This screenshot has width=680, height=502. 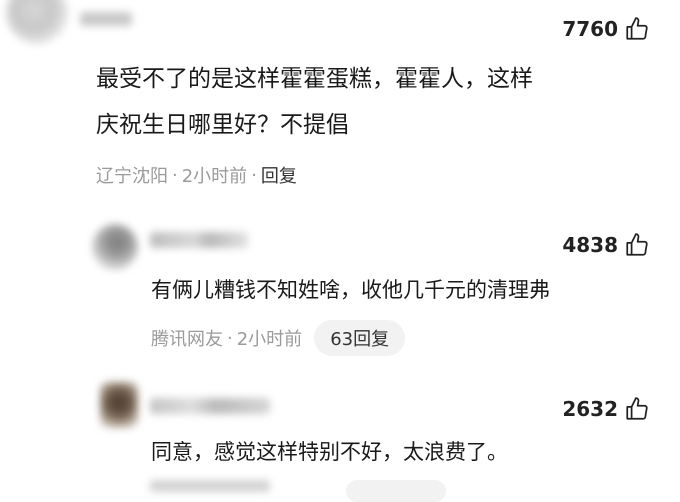 I want to click on like-button: 2632, so click(x=606, y=409).